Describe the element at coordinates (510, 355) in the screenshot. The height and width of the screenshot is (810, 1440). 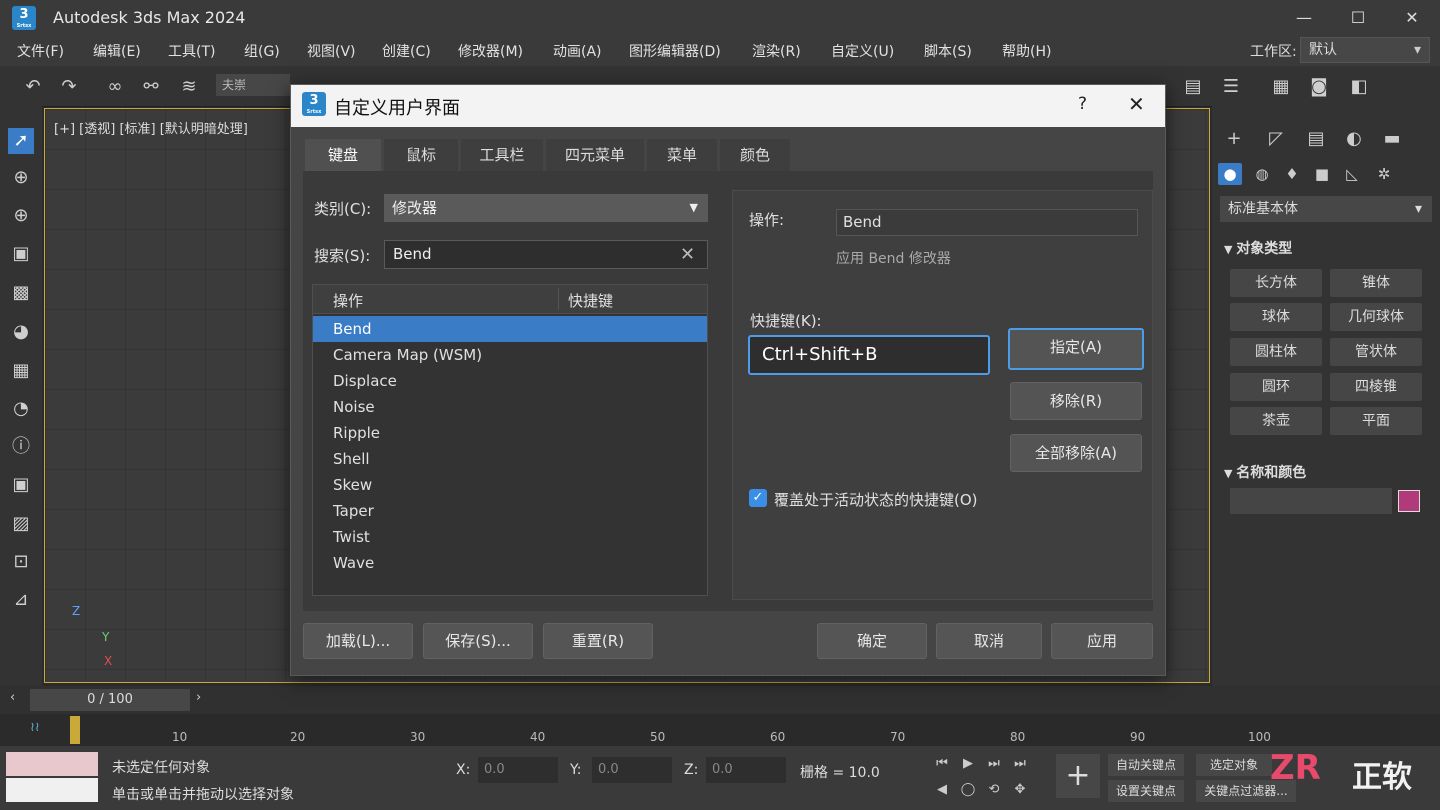
I see `list-item: Camera Map (WSM)` at that location.